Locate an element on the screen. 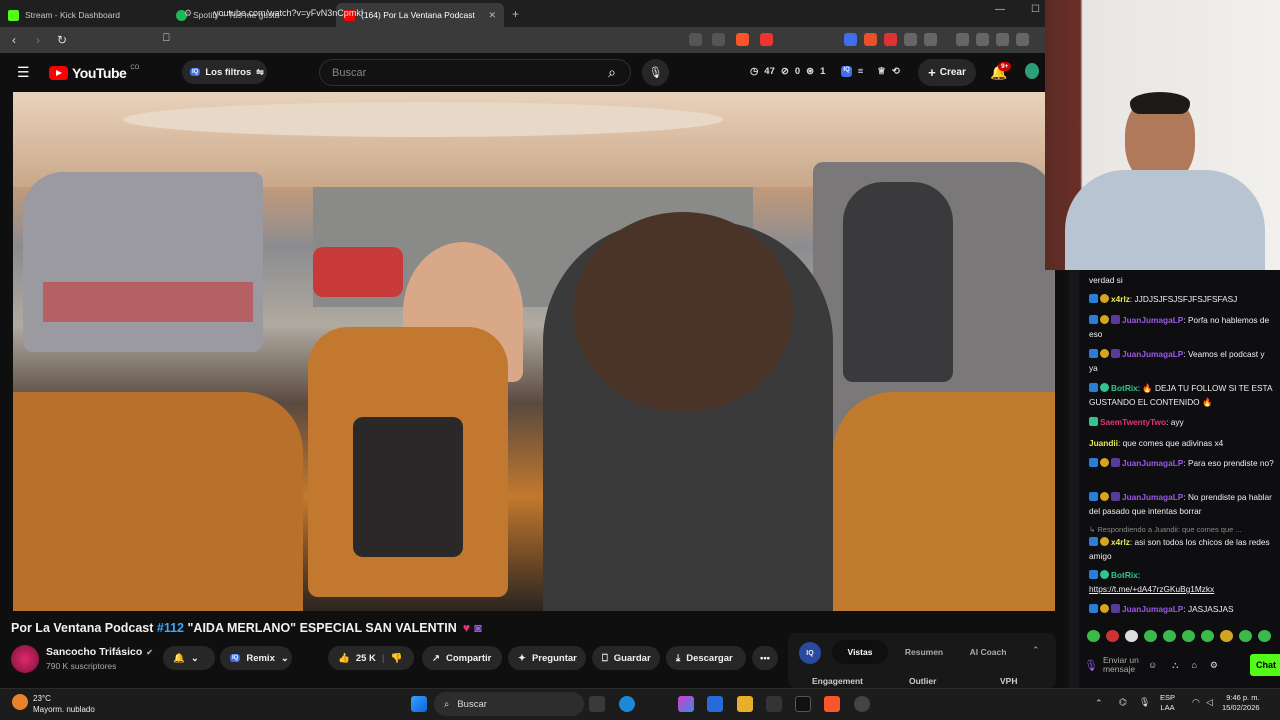  share-icon is located at coordinates (718, 39).